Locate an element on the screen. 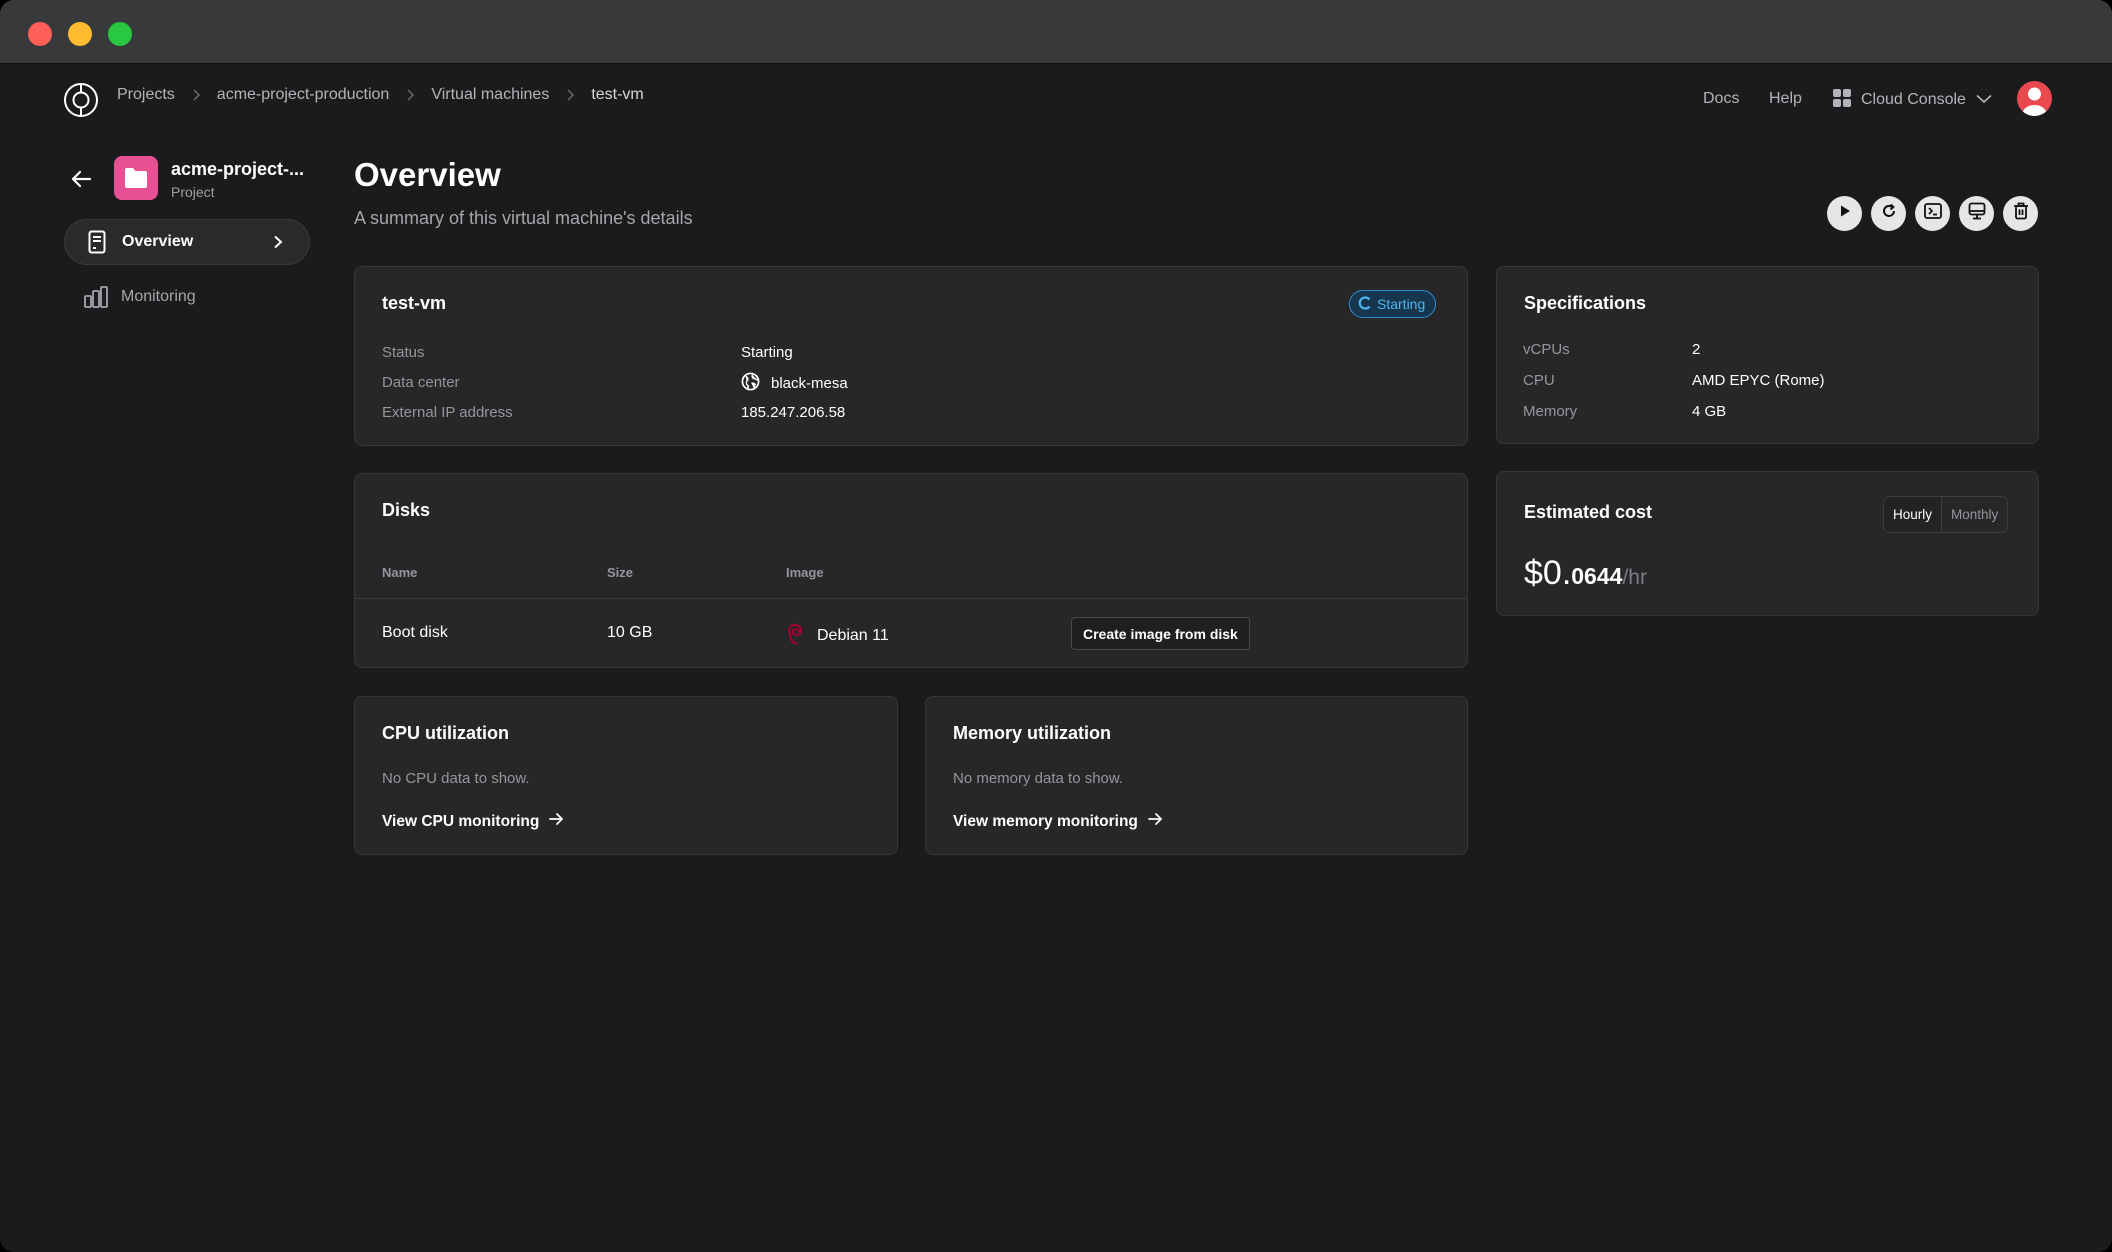  status-badge-label: Starting is located at coordinates (1401, 304).